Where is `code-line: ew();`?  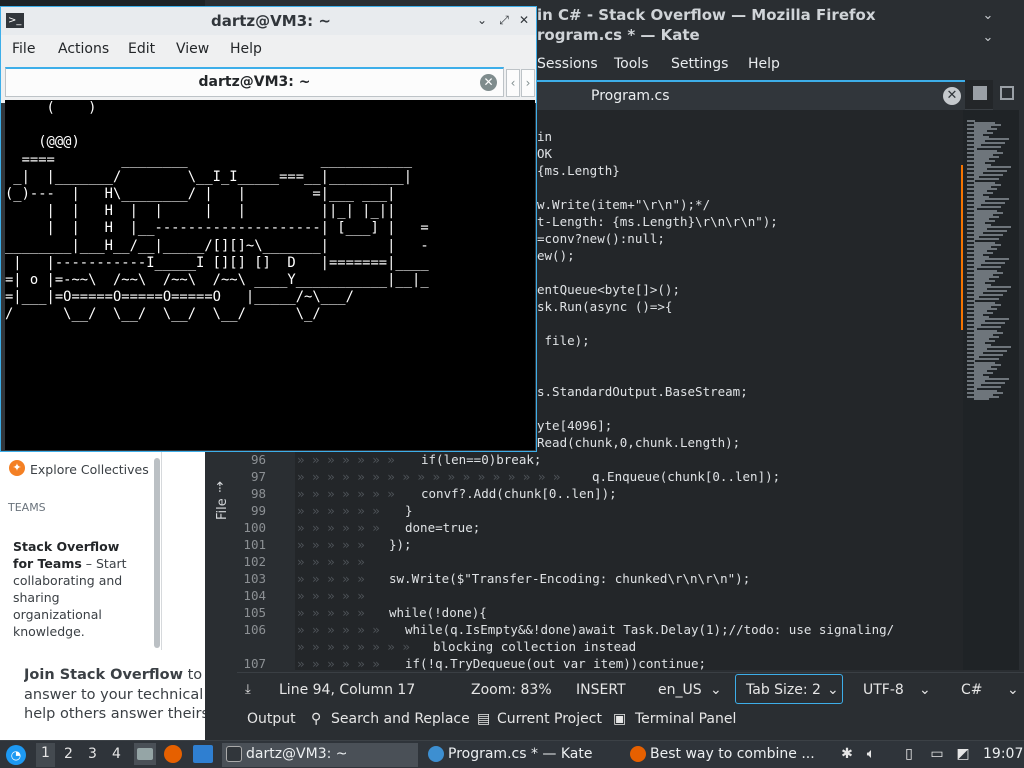 code-line: ew(); is located at coordinates (556, 255).